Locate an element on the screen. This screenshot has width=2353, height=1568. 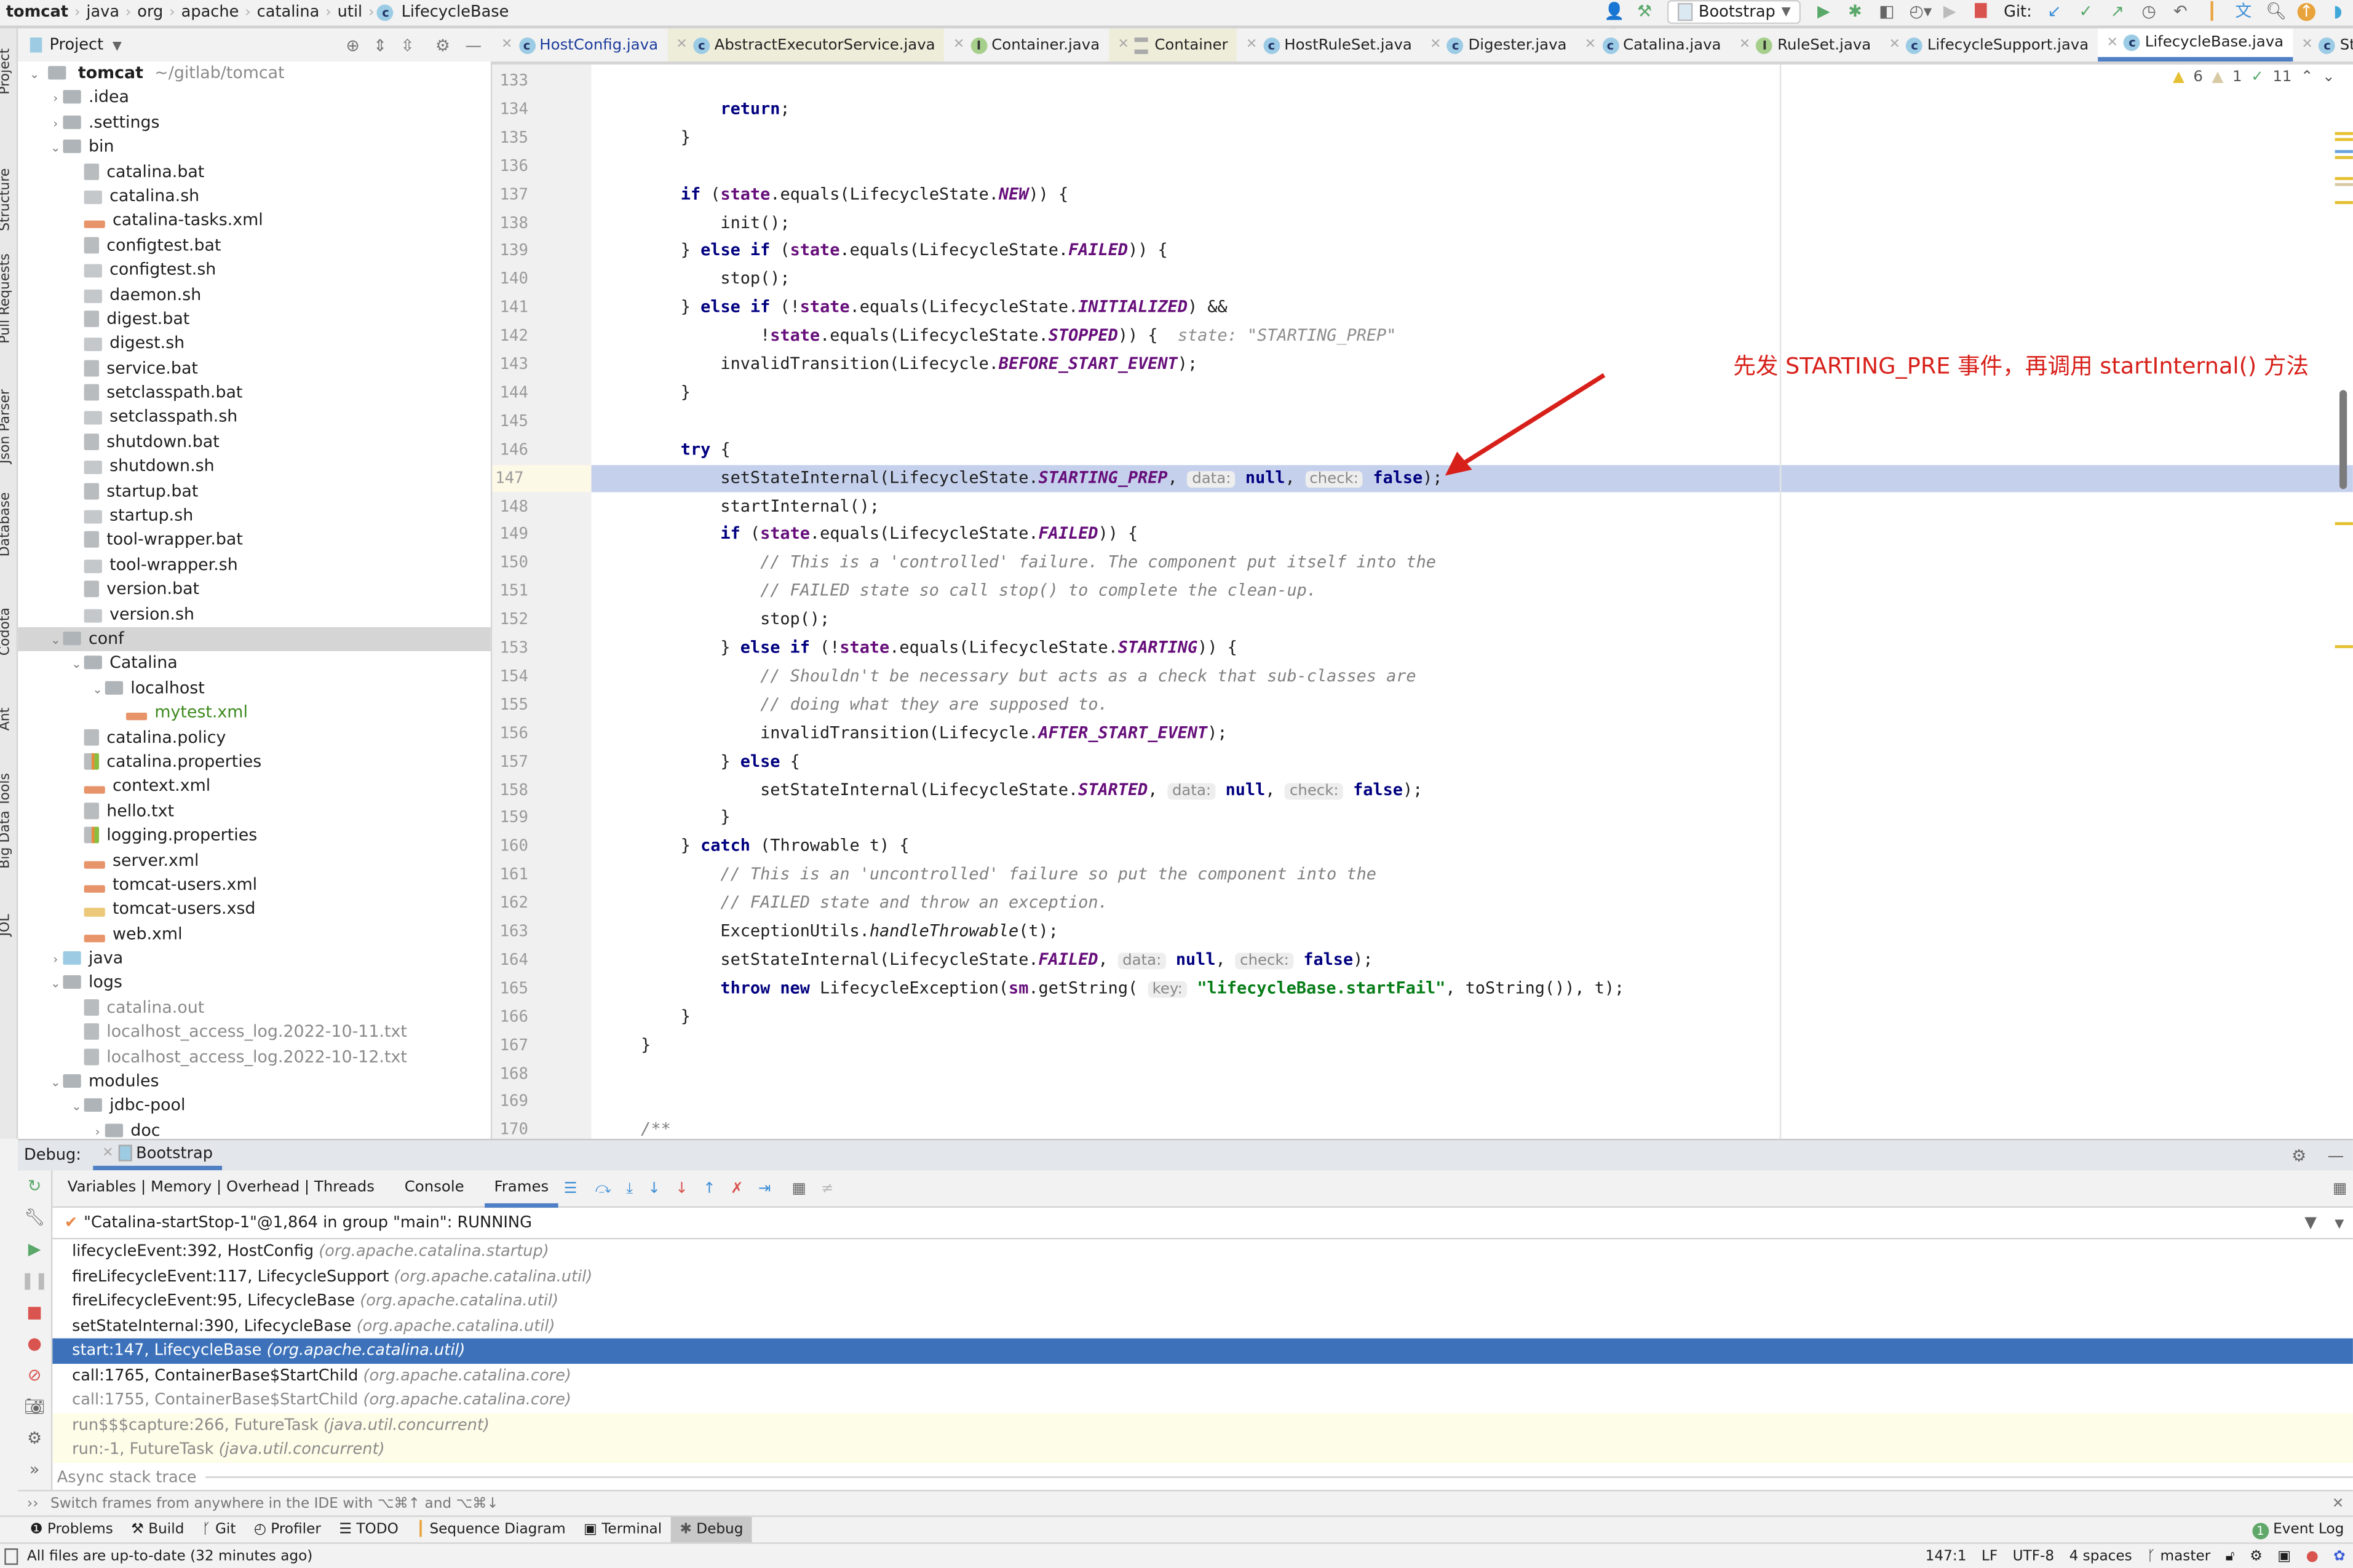
tree-file: hello.txt is located at coordinates (254, 811).